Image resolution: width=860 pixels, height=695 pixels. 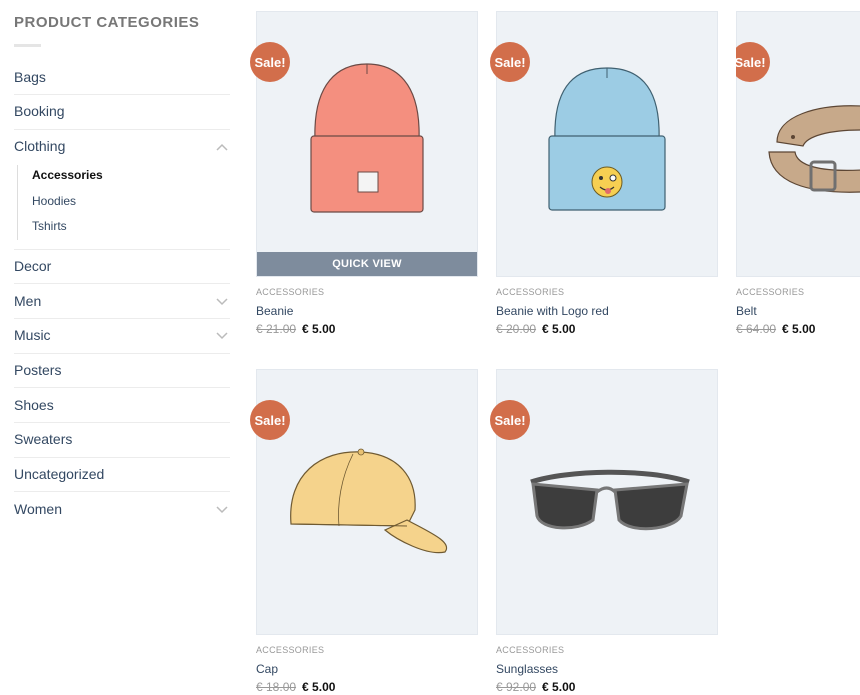 What do you see at coordinates (367, 264) in the screenshot?
I see `quick-view-button: QUICK VIEW` at bounding box center [367, 264].